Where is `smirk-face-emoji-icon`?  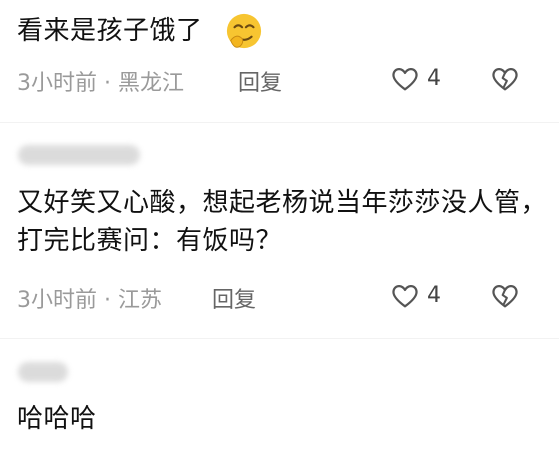 smirk-face-emoji-icon is located at coordinates (244, 31).